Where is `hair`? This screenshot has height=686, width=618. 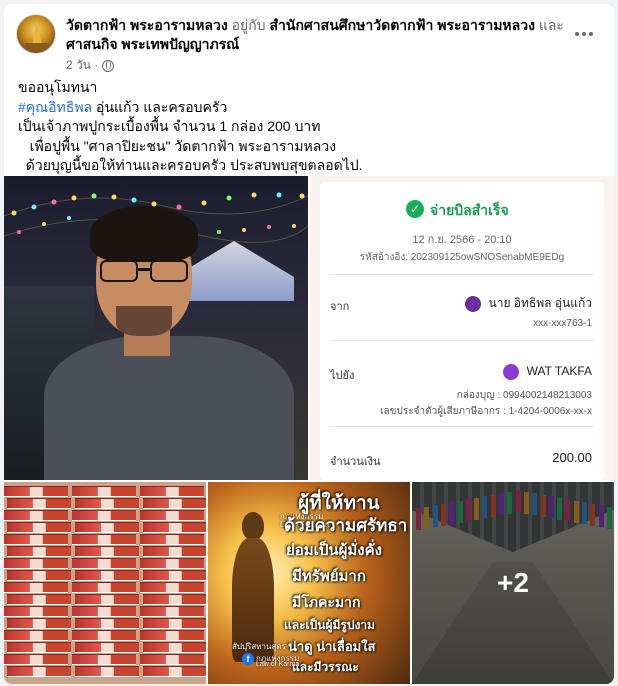
hair is located at coordinates (144, 234).